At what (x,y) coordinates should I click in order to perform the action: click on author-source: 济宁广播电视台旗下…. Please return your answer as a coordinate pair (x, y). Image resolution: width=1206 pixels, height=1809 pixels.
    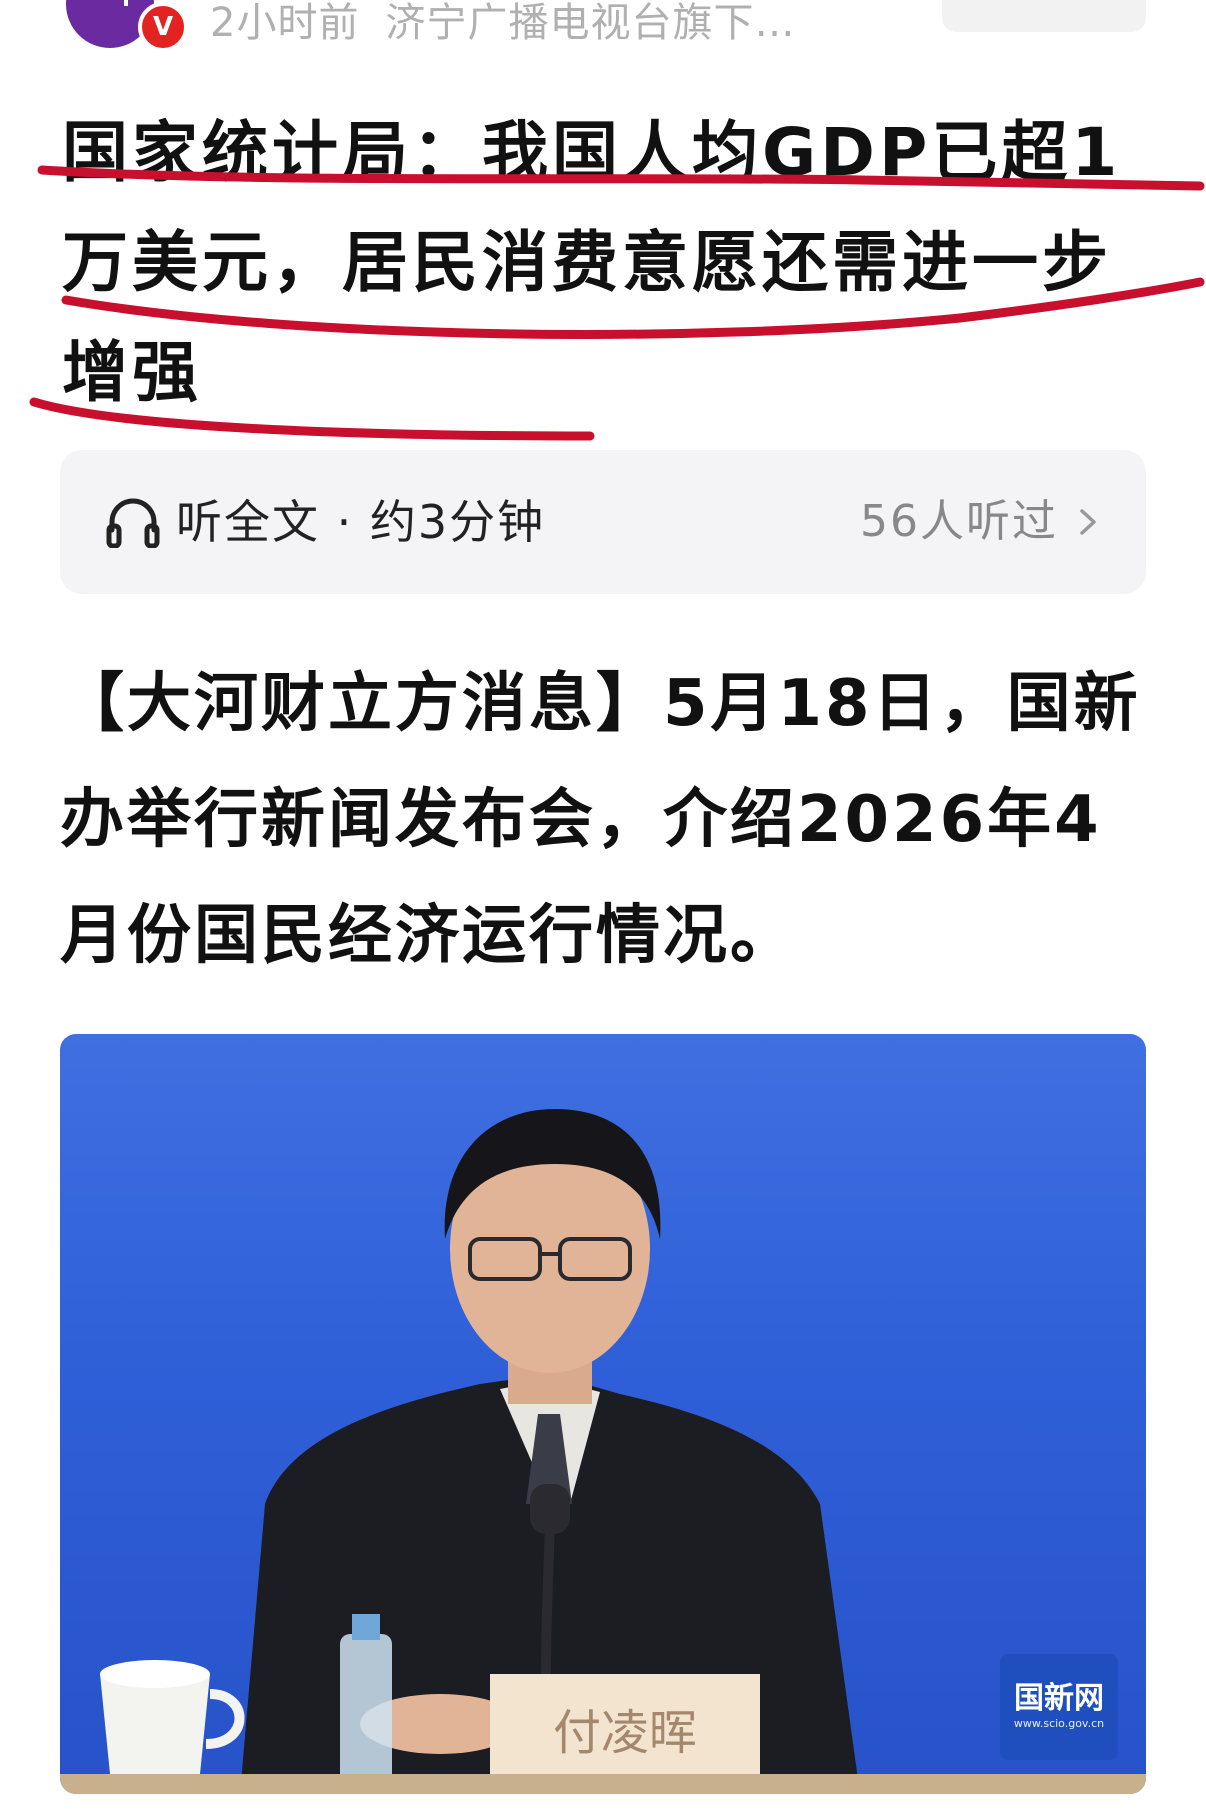
    Looking at the image, I should click on (590, 23).